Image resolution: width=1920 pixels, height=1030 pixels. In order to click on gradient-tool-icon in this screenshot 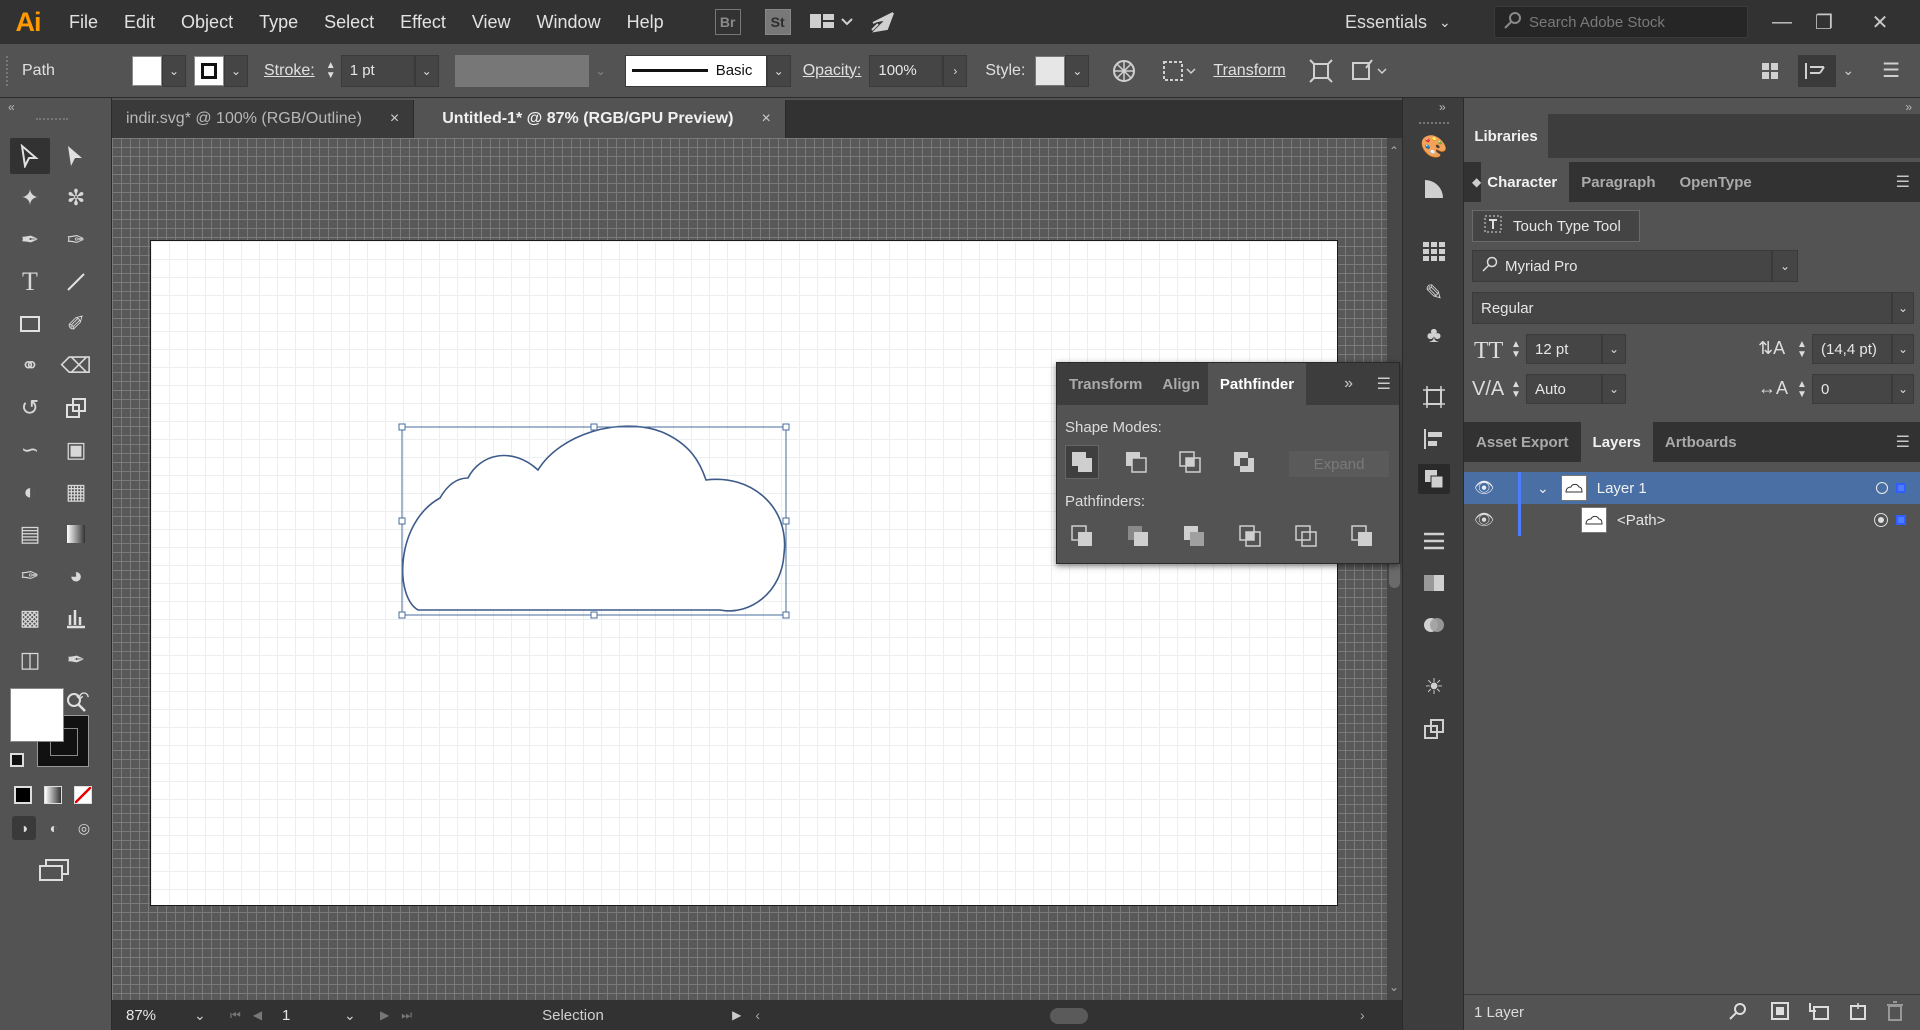, I will do `click(76, 534)`.